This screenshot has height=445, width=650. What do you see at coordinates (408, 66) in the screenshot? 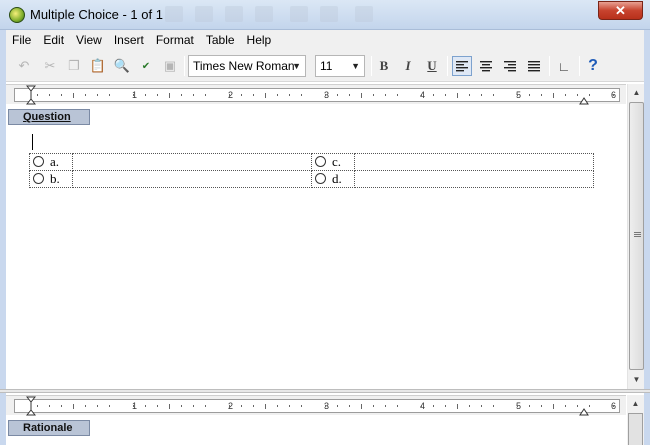
I see `italic-button: I` at bounding box center [408, 66].